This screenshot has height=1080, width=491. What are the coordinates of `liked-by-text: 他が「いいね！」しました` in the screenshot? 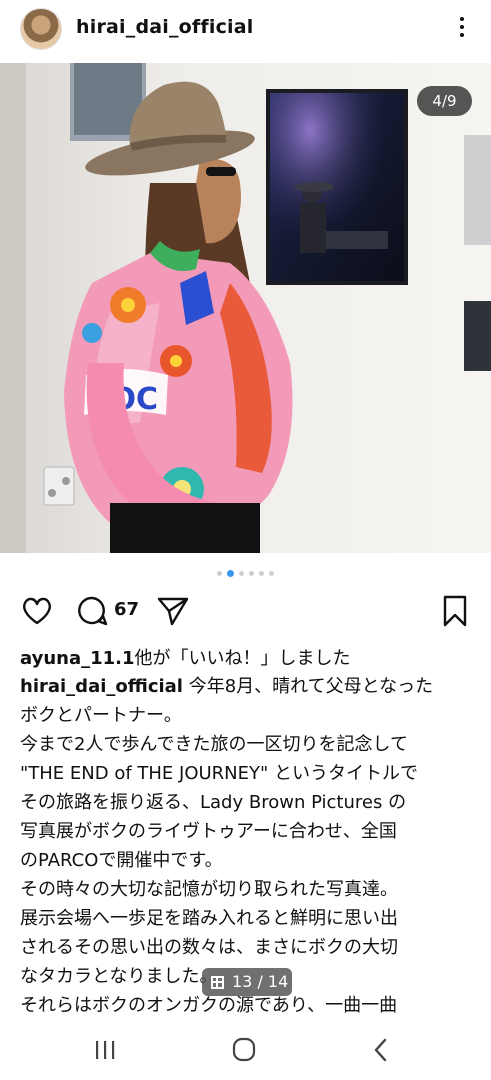 It's located at (242, 658).